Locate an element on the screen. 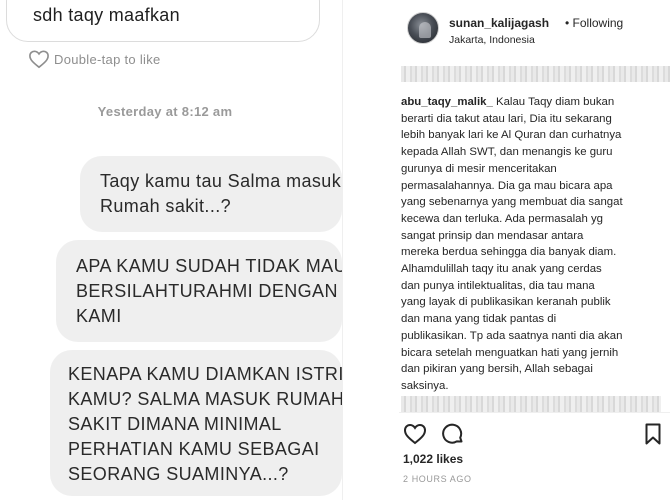 The image size is (670, 500). post-actions is located at coordinates (534, 434).